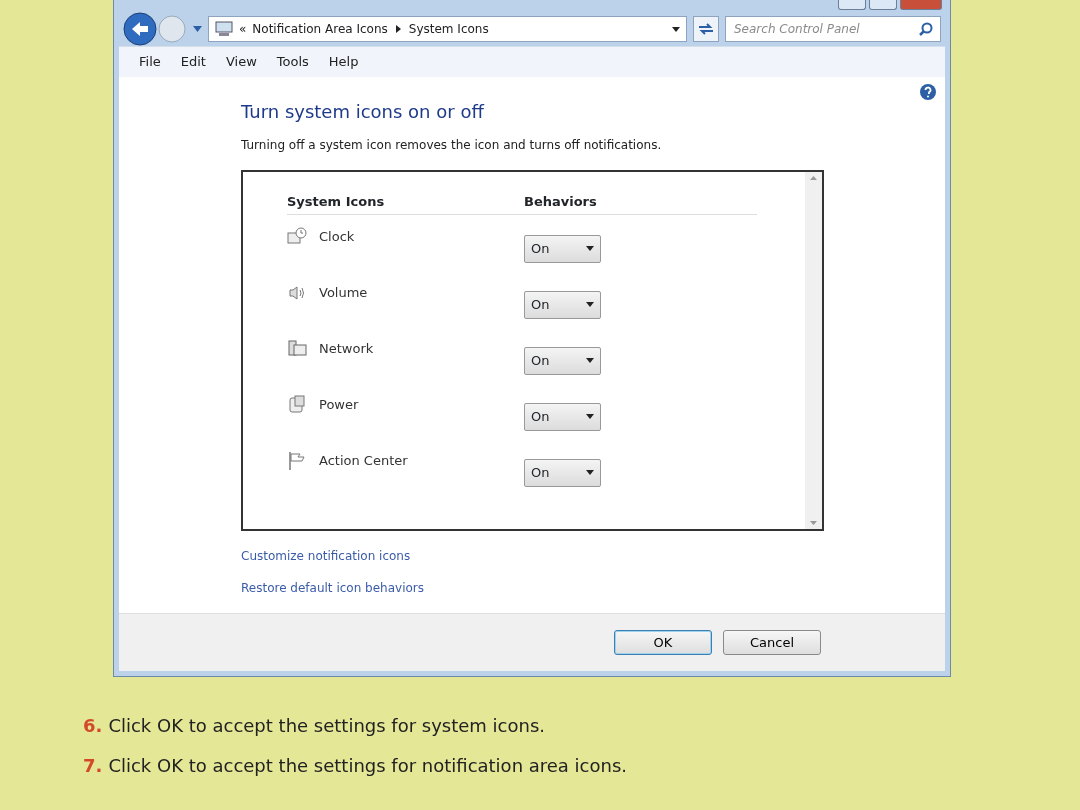 This screenshot has width=1080, height=810. Describe the element at coordinates (326, 556) in the screenshot. I see `link: Customize notification icons` at that location.